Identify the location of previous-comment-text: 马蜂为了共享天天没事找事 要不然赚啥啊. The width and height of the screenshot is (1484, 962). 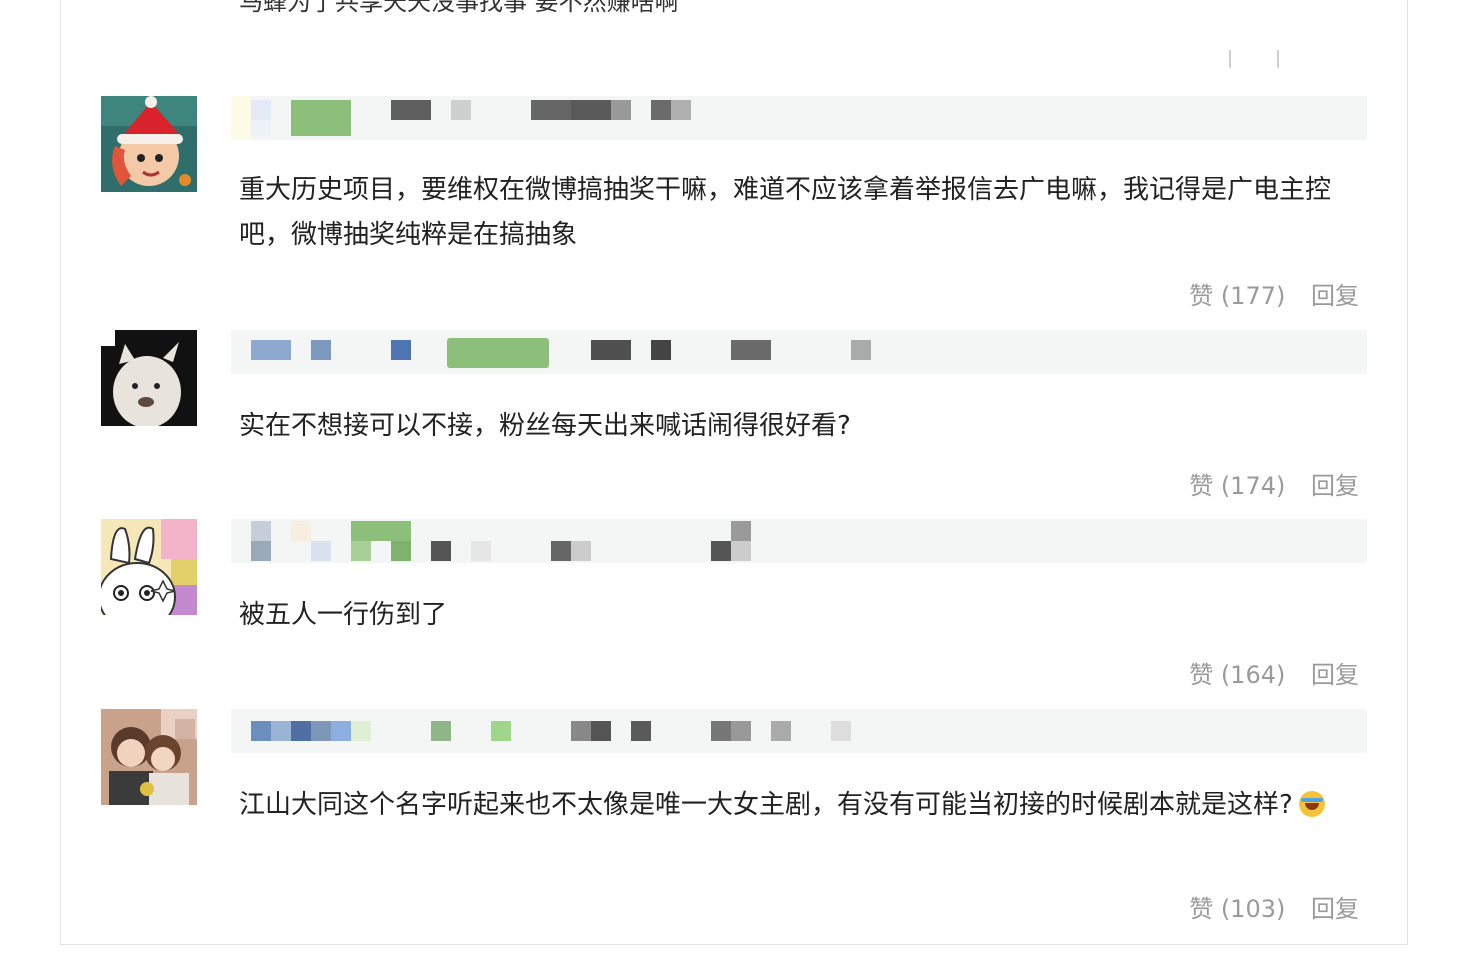
(459, 8).